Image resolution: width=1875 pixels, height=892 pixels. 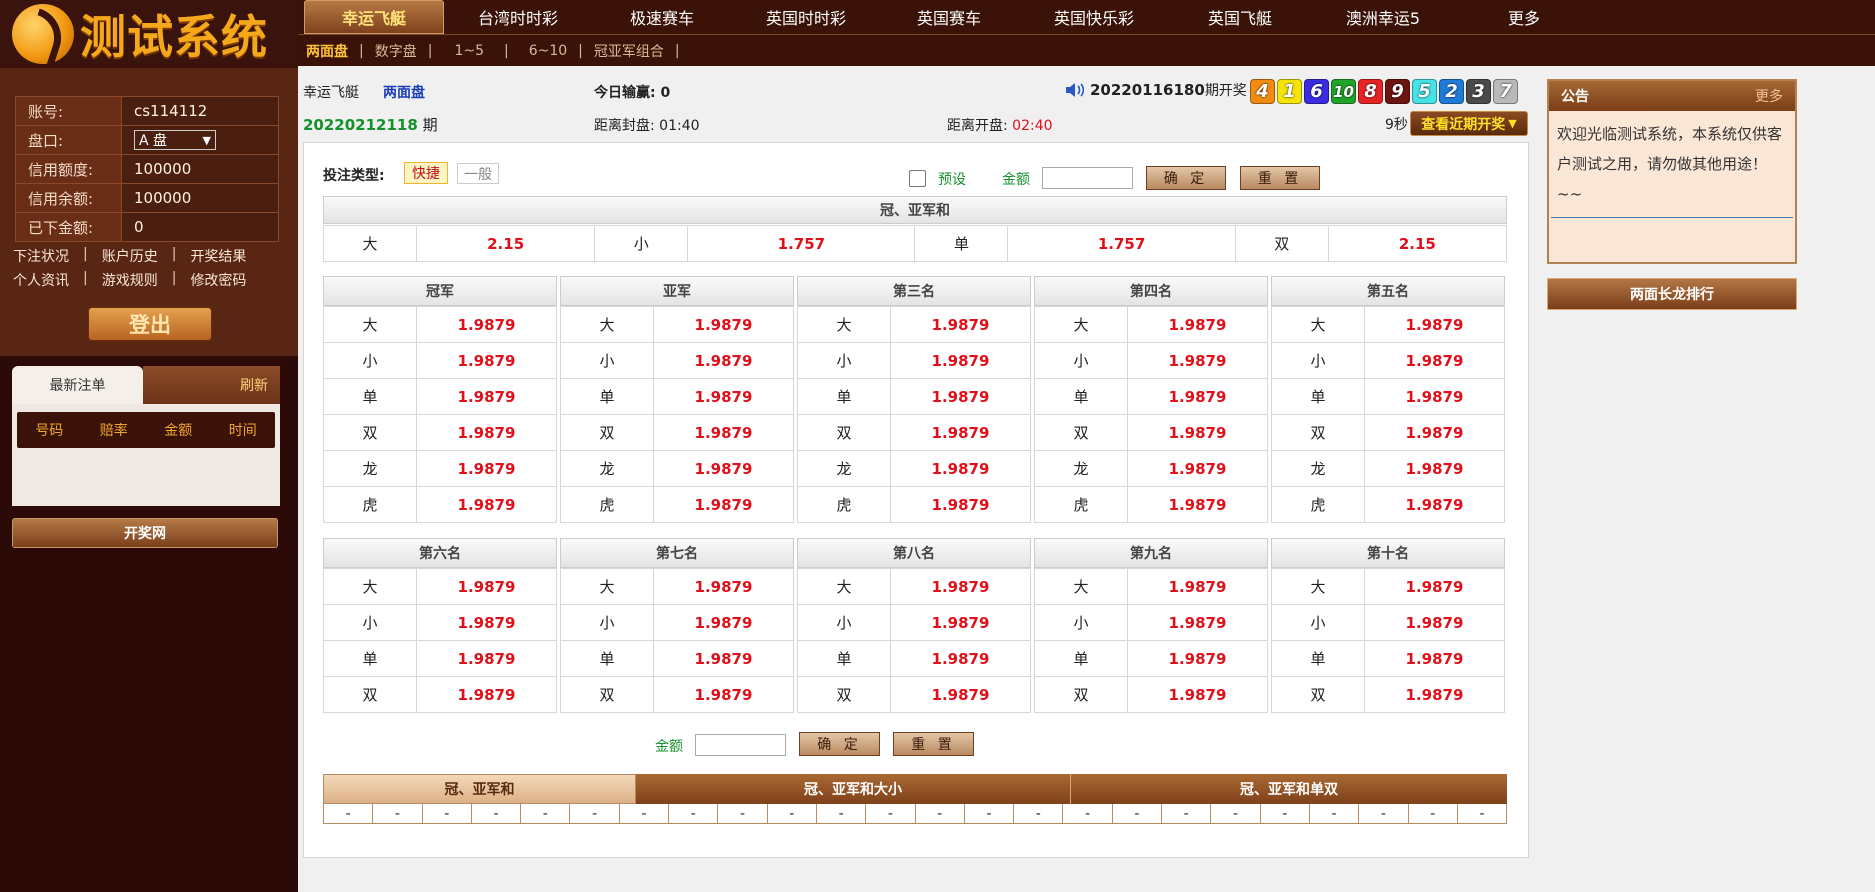 What do you see at coordinates (1417, 243) in the screenshot?
I see `guanya-even-odds: 2.15` at bounding box center [1417, 243].